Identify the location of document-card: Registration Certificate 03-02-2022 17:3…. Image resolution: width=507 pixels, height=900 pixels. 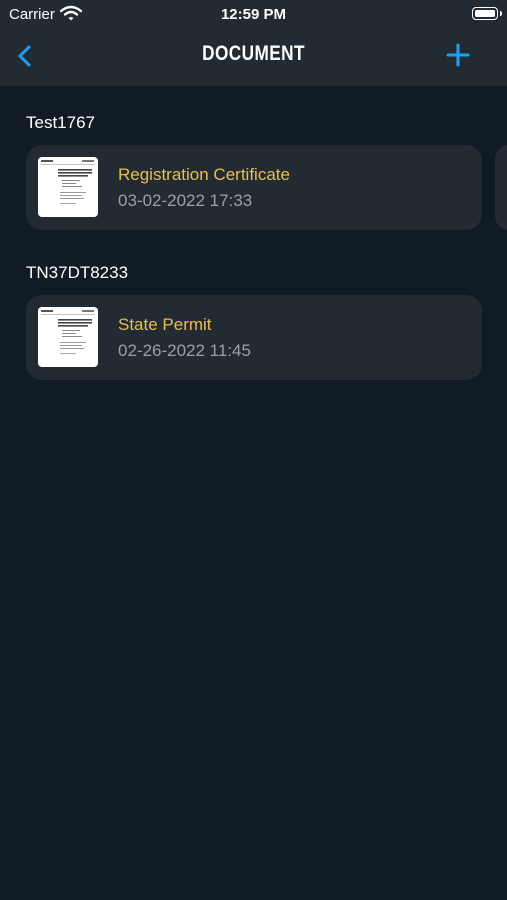
(254, 187).